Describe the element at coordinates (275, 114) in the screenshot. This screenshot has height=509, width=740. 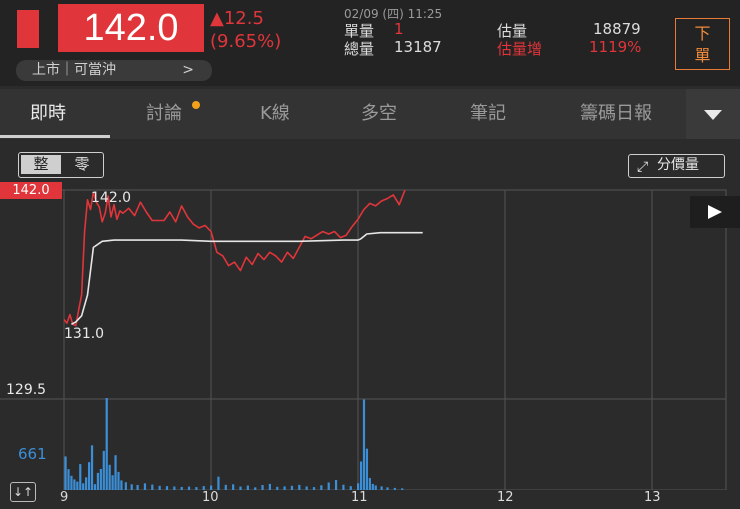
I see `tab-kline: K線` at that location.